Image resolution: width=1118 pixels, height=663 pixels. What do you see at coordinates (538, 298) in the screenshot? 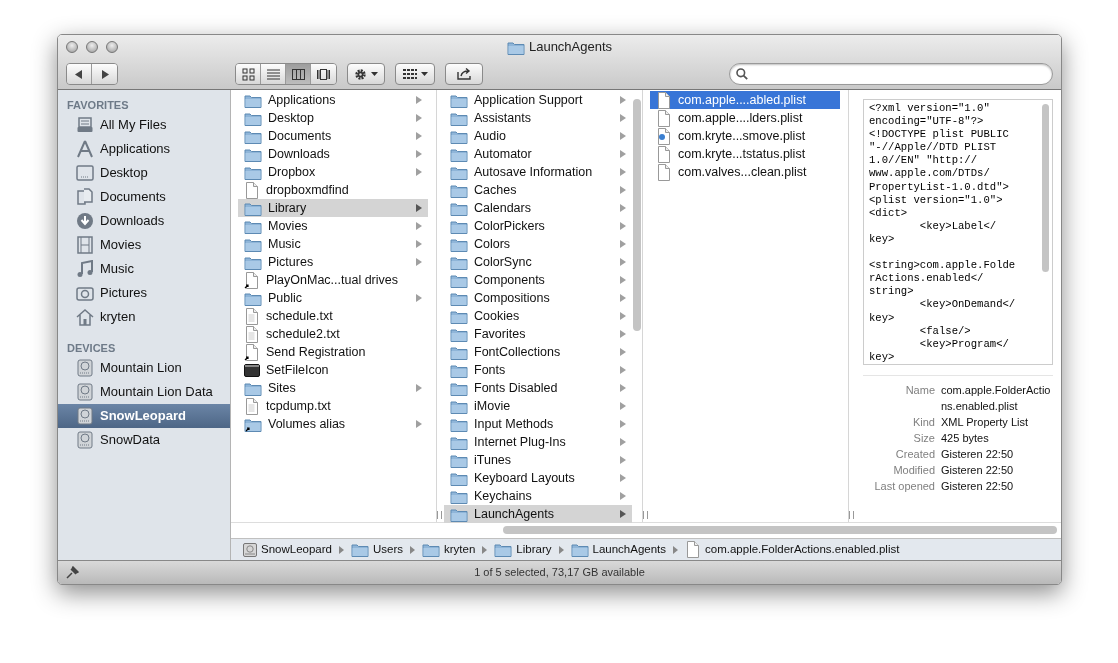
I see `file-row: Compositions` at bounding box center [538, 298].